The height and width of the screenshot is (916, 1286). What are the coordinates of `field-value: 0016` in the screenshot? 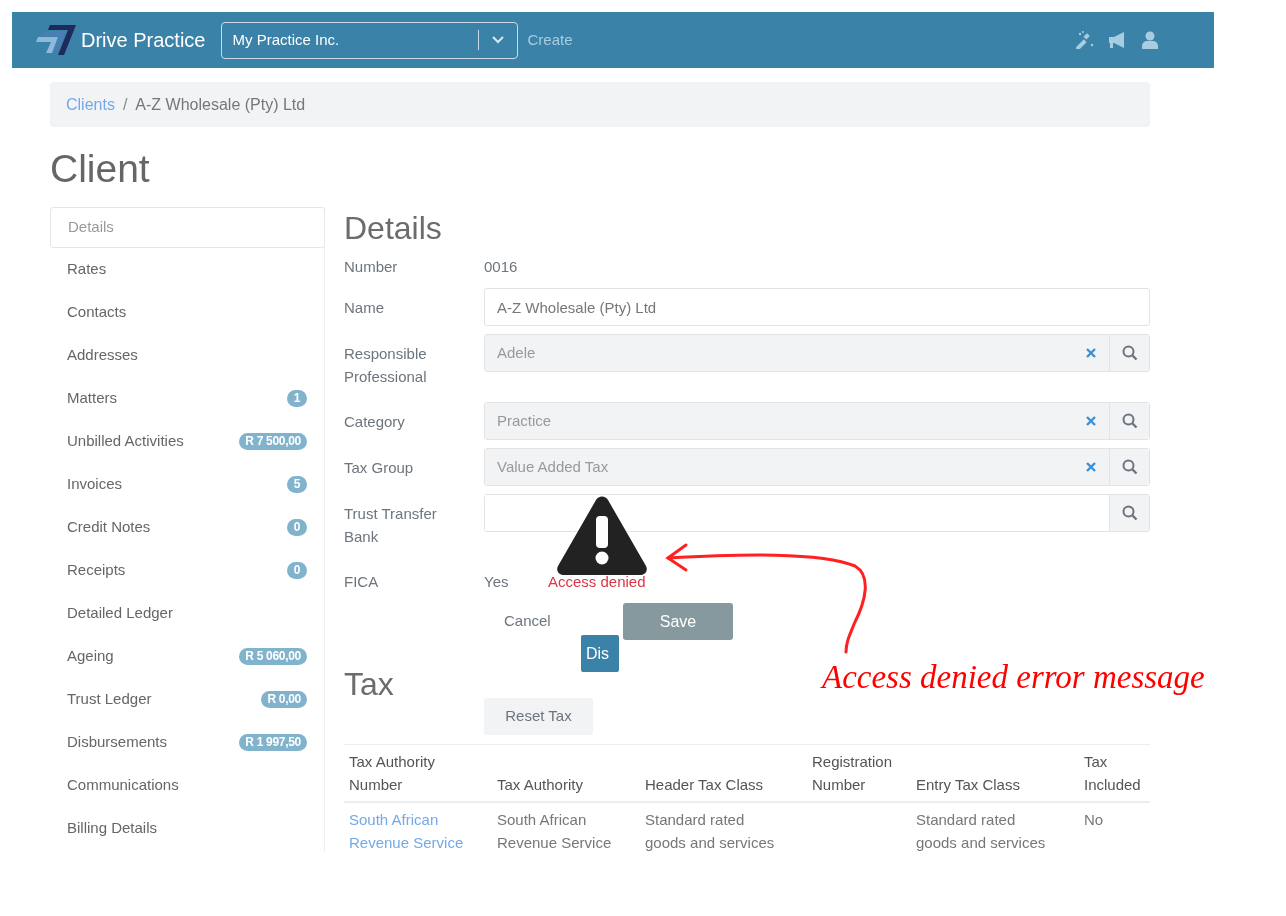 It's located at (501, 267).